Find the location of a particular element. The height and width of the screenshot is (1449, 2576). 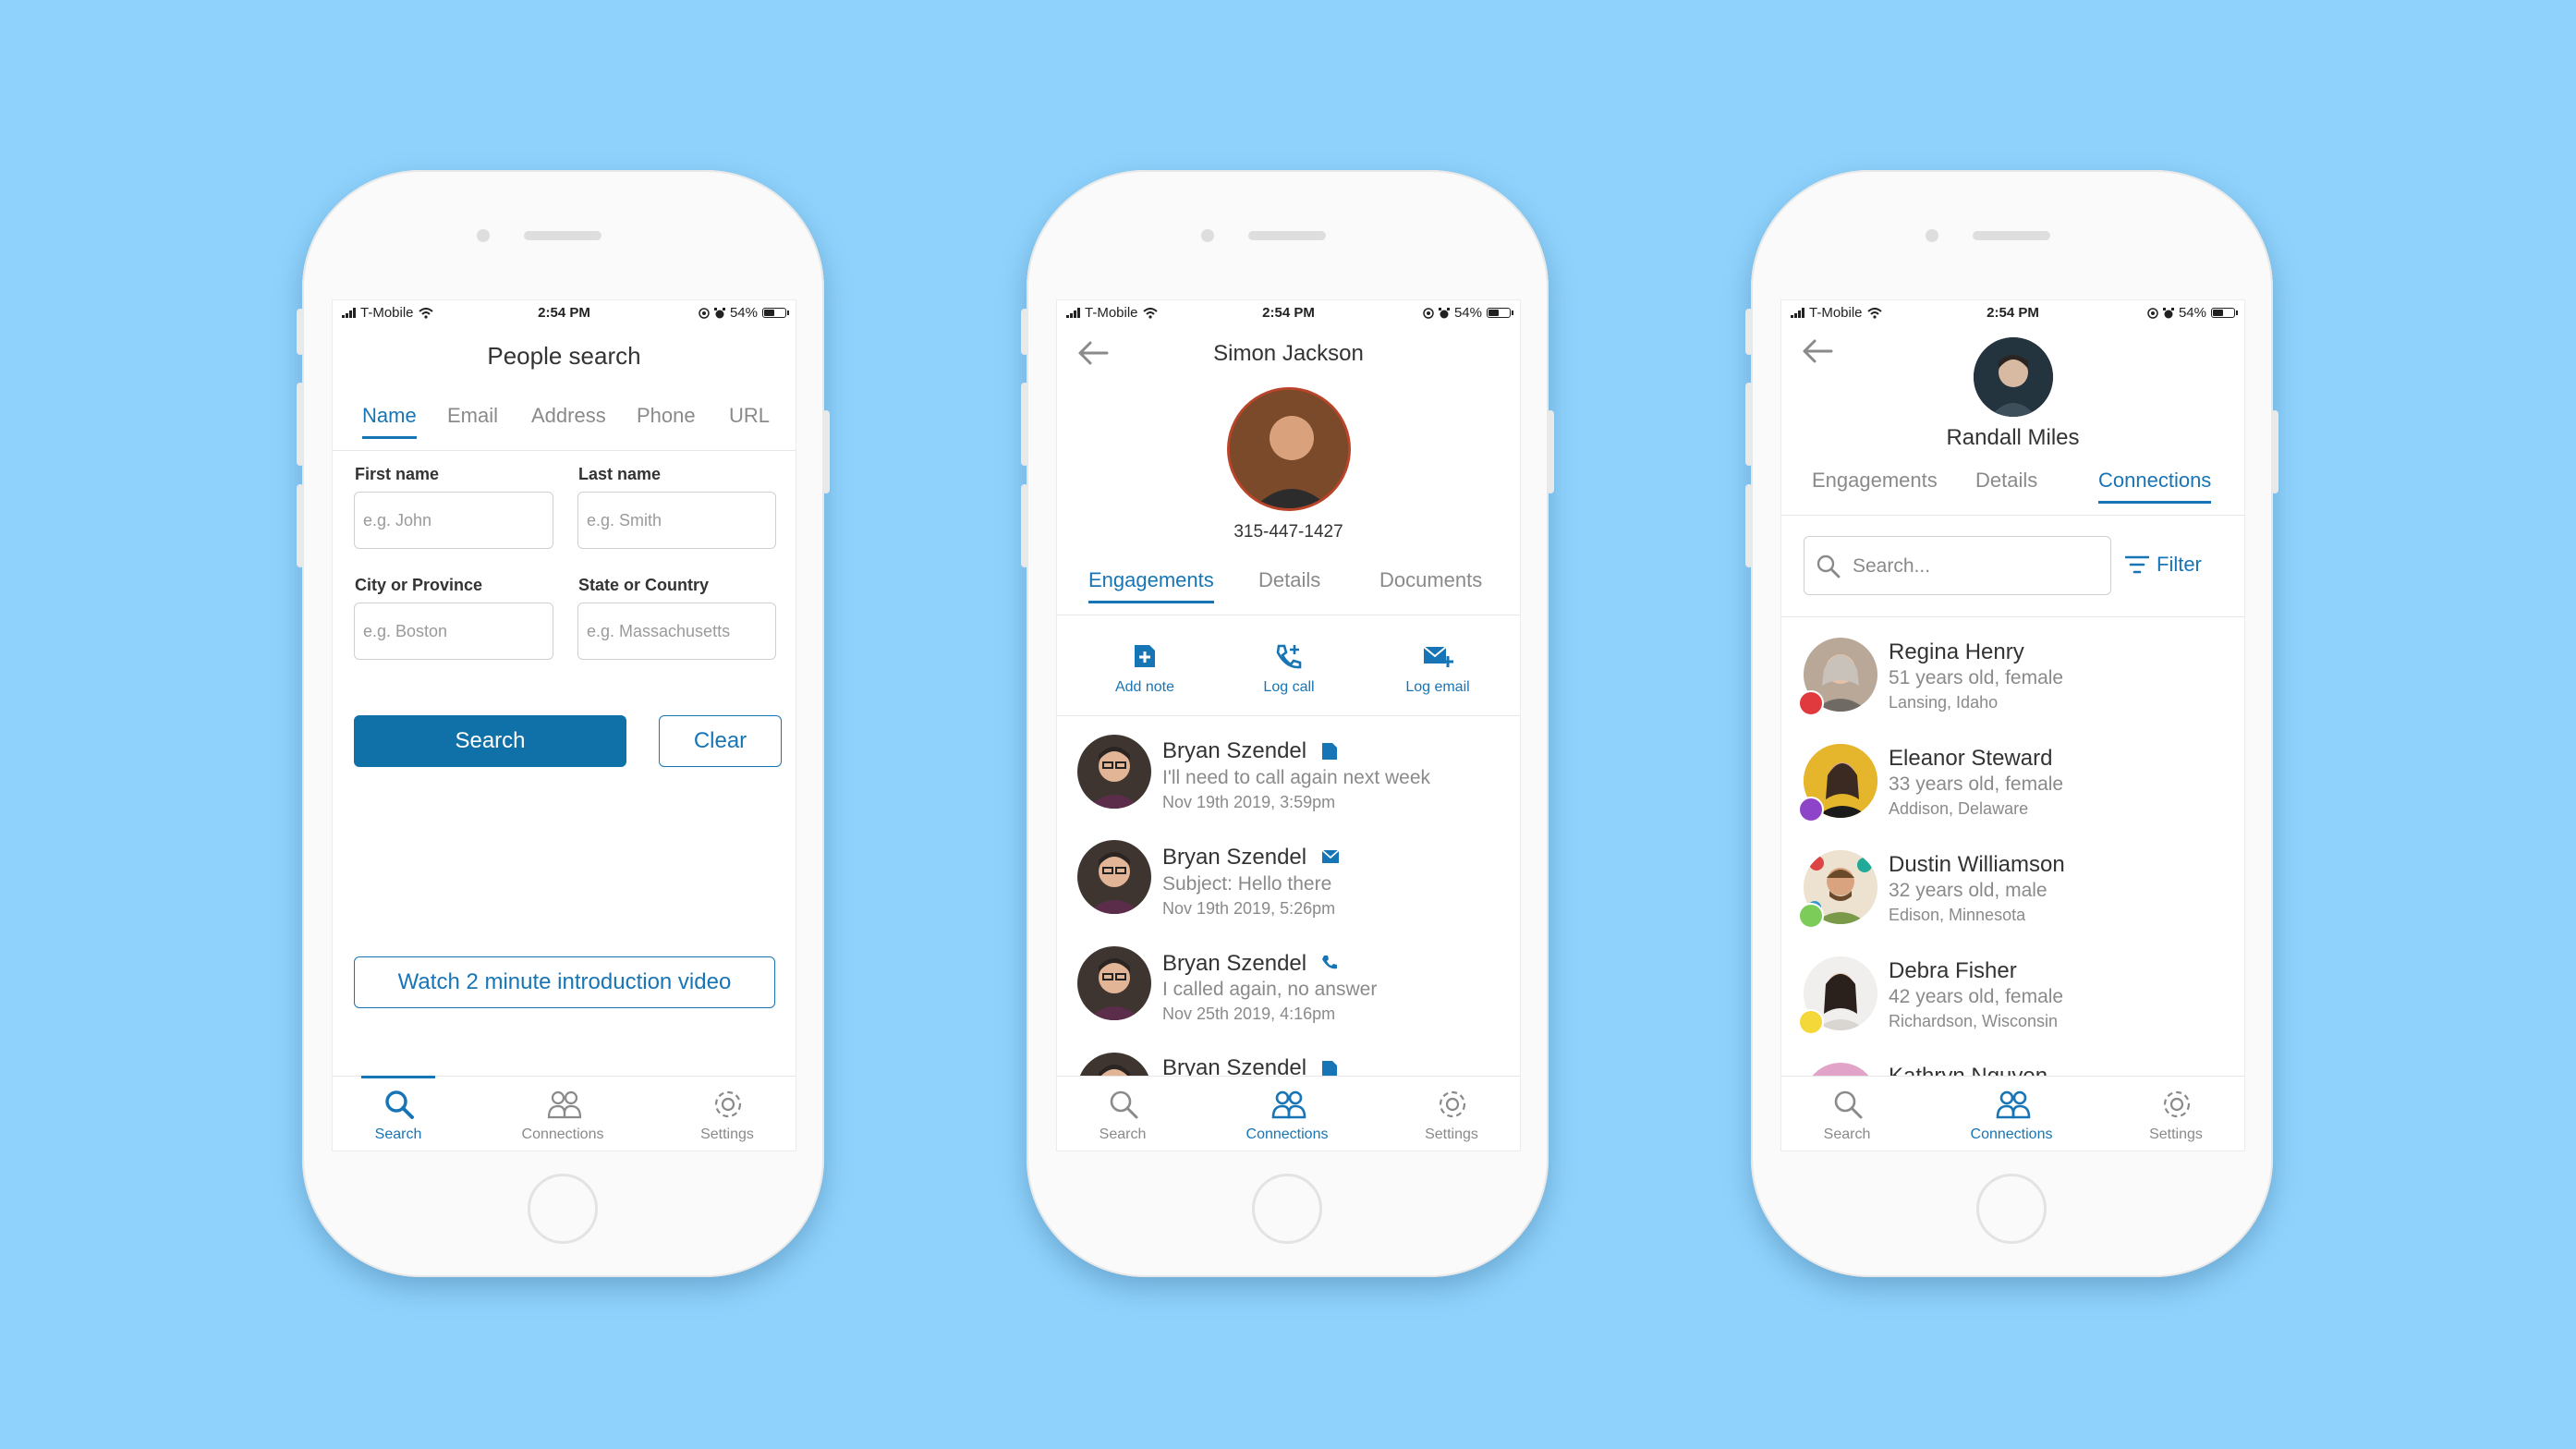

state-label: State or Country is located at coordinates (644, 585).